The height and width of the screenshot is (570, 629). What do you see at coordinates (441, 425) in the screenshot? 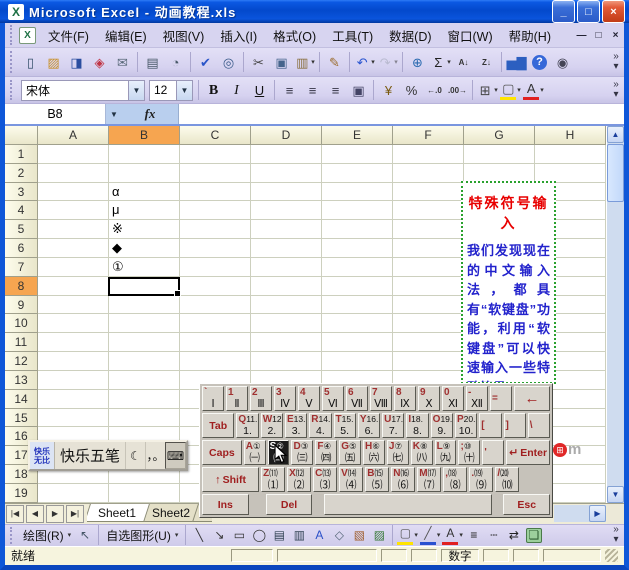
I see `key-O: O 19. 9.` at bounding box center [441, 425].